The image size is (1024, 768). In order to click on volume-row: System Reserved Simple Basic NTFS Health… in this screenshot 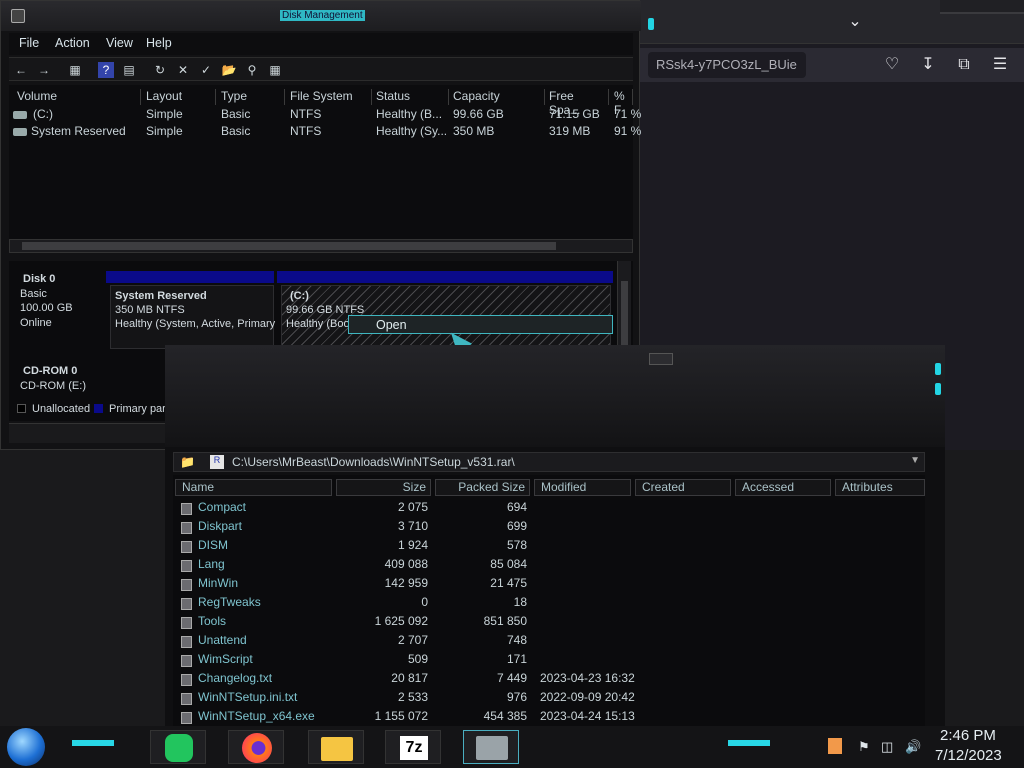, I will do `click(325, 132)`.